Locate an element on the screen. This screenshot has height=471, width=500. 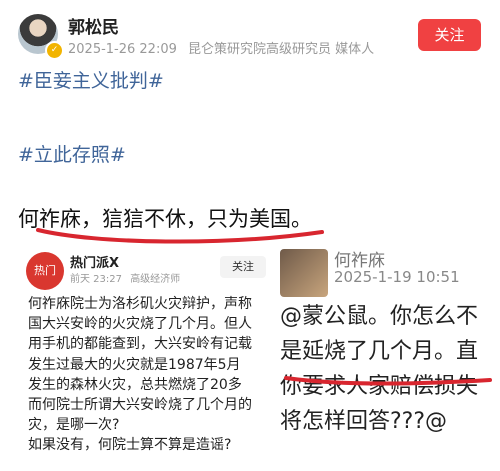
quoted-line: 灾，是哪一次? is located at coordinates (74, 425).